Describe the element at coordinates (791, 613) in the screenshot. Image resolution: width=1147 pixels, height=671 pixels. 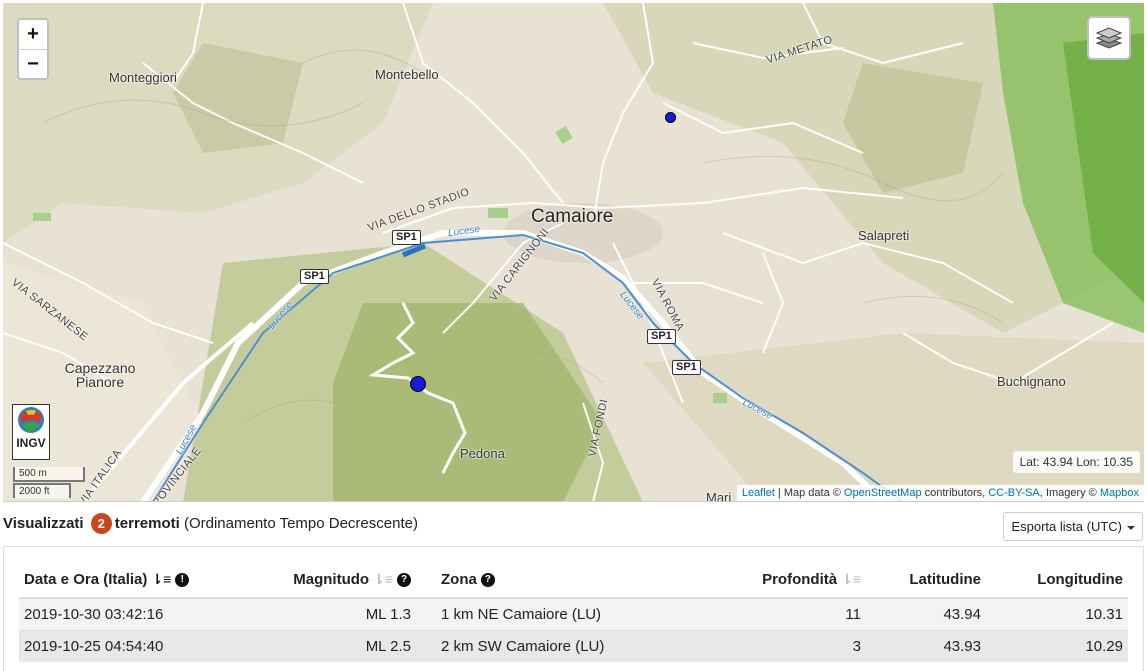
I see `cell-depth: 11` at that location.